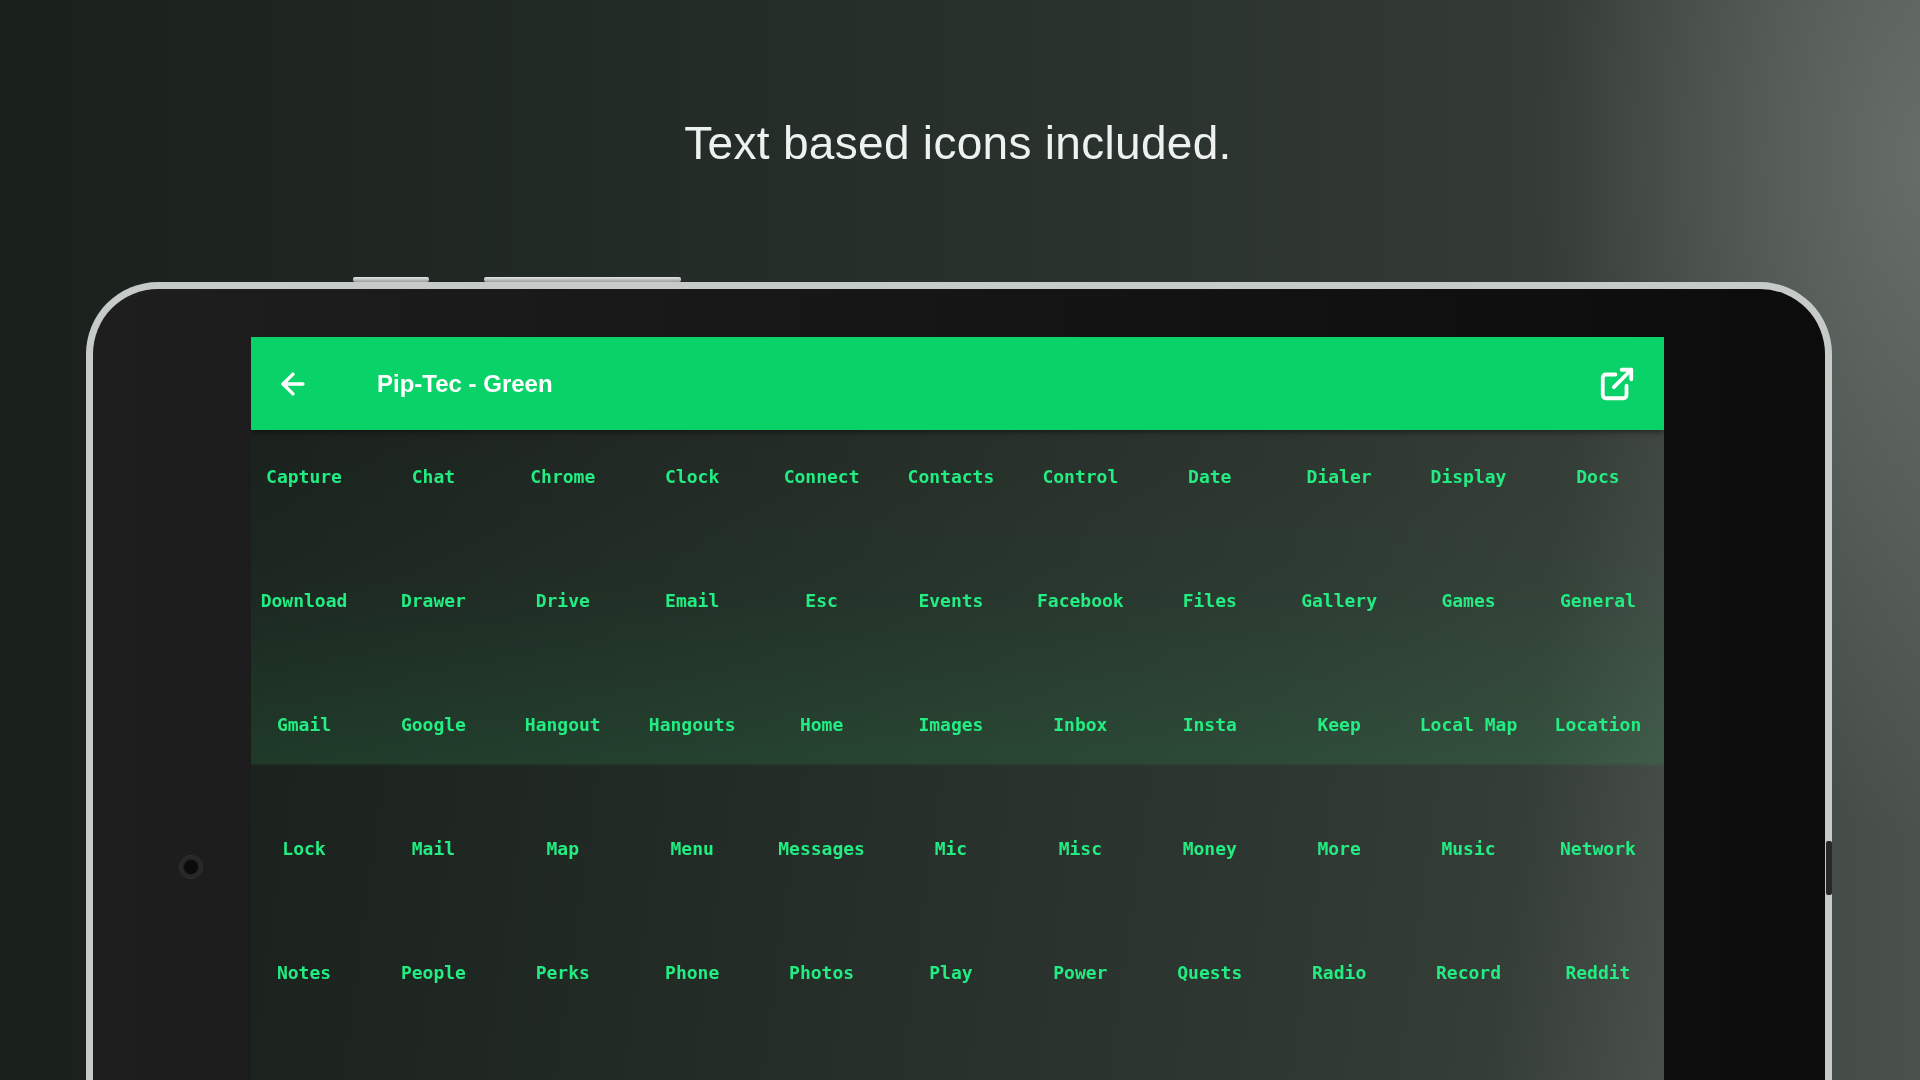 This screenshot has height=1080, width=1920. I want to click on icon-label: Mic, so click(951, 849).